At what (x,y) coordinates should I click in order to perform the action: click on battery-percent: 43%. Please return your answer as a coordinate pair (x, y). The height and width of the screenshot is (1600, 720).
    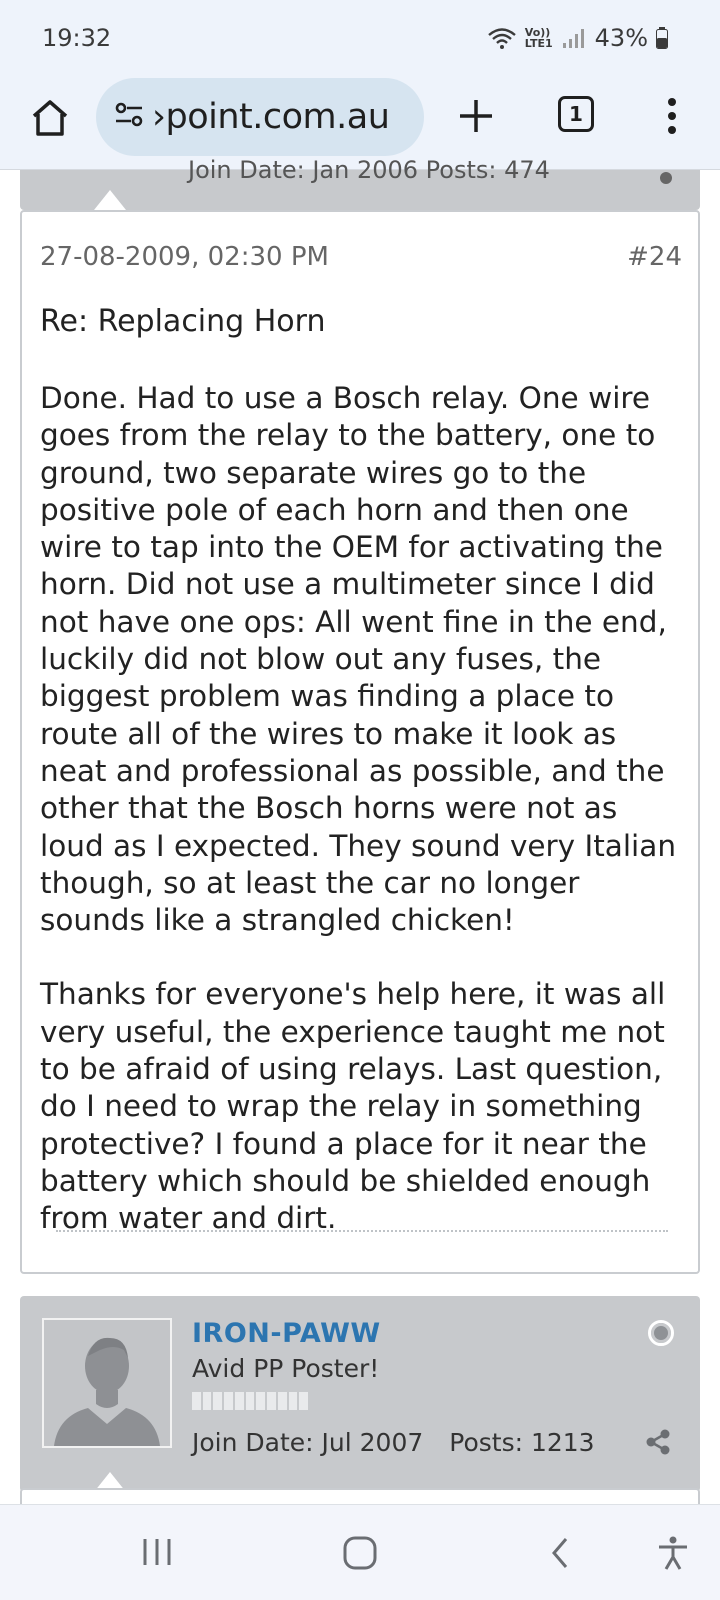
    Looking at the image, I should click on (621, 38).